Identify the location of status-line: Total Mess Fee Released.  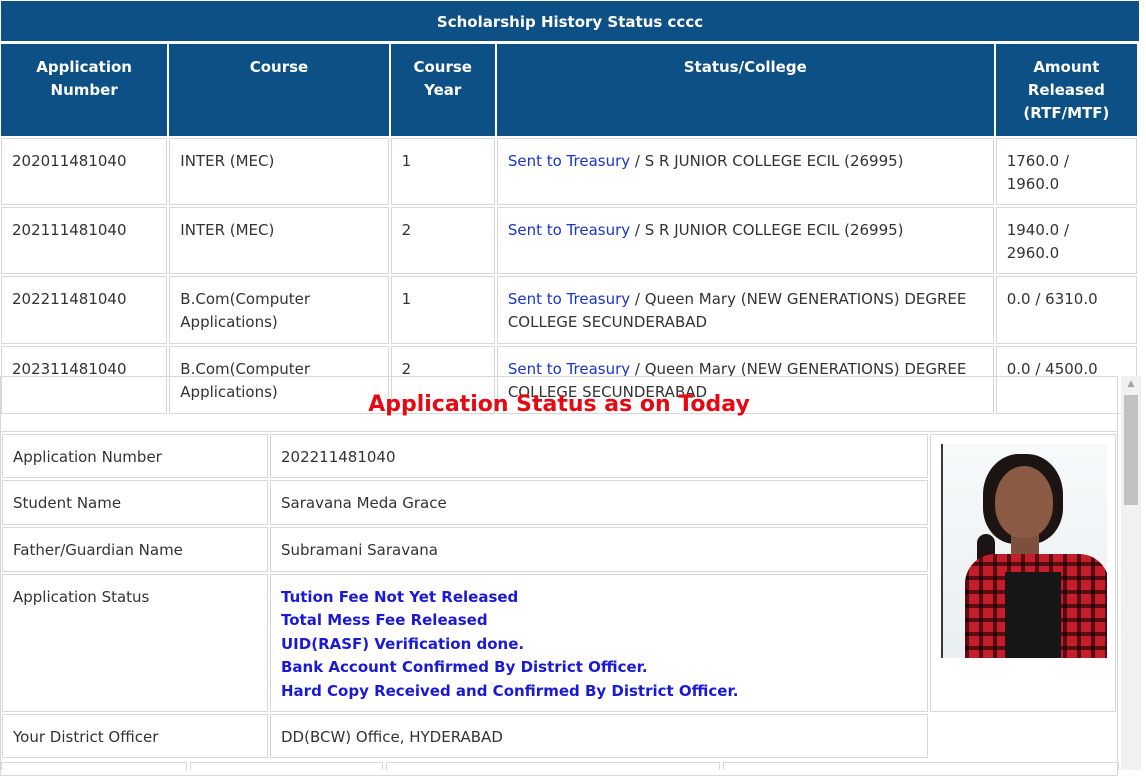
(384, 620).